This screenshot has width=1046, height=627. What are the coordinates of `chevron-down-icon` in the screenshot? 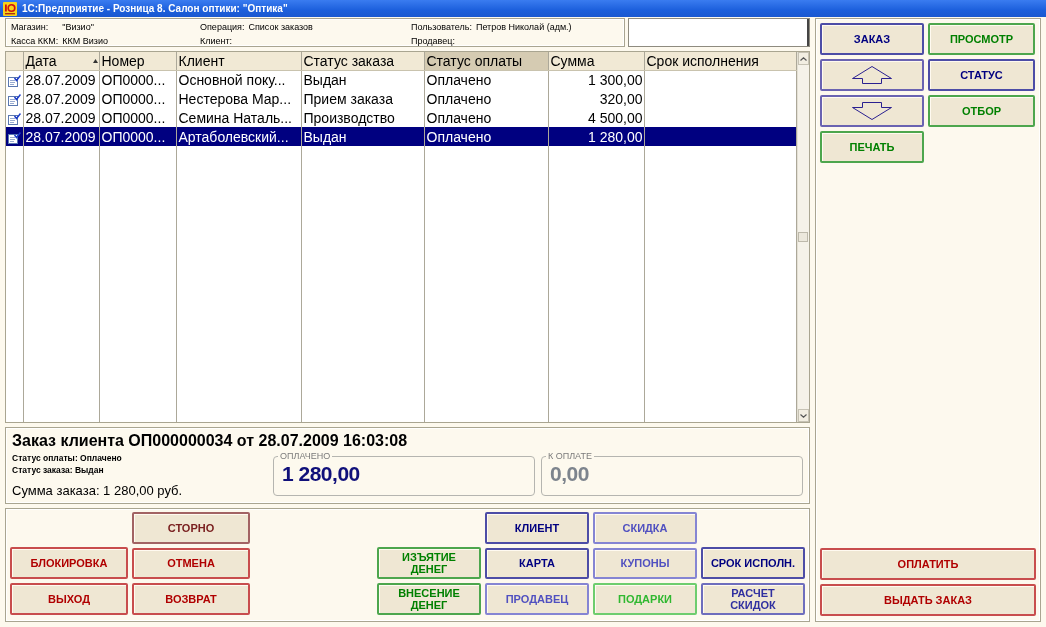 It's located at (803, 415).